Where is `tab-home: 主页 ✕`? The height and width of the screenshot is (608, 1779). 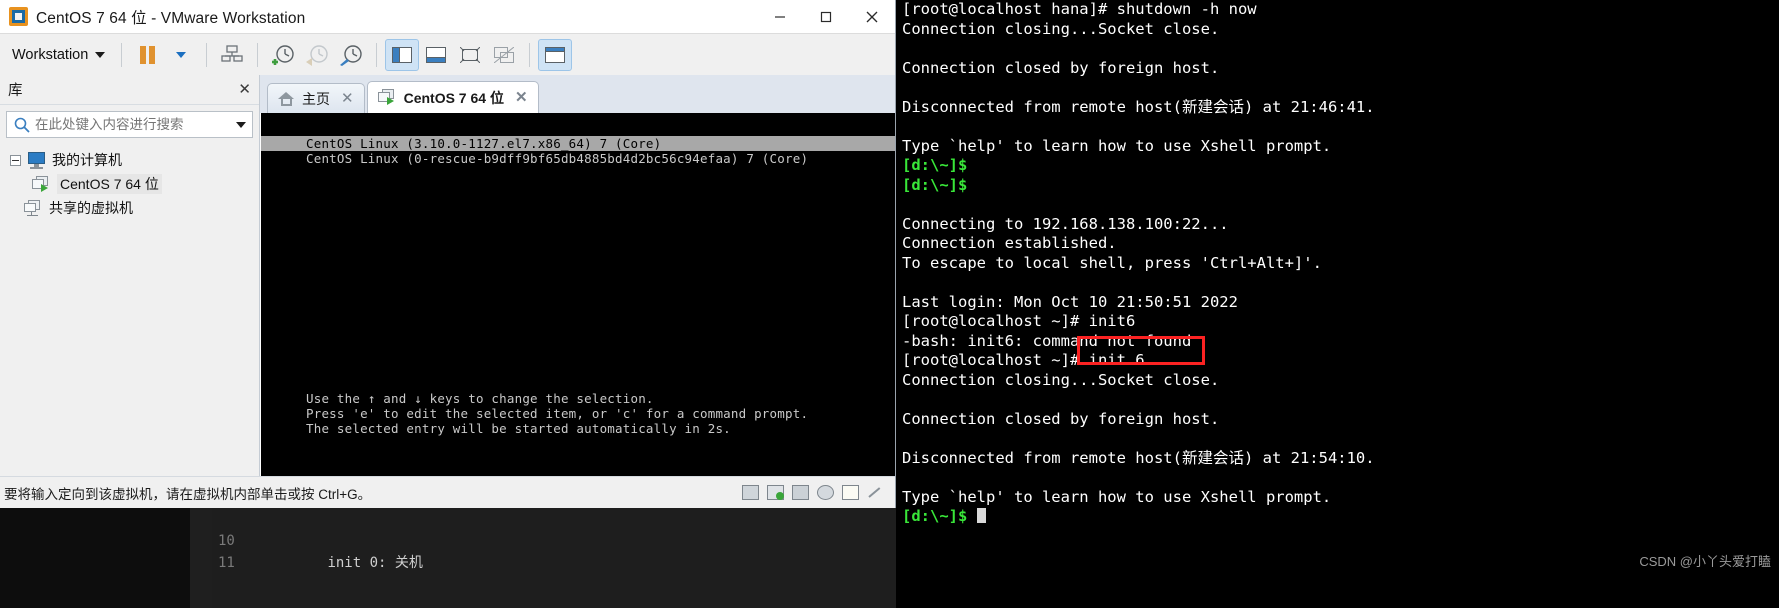
tab-home: 主页 ✕ is located at coordinates (316, 98).